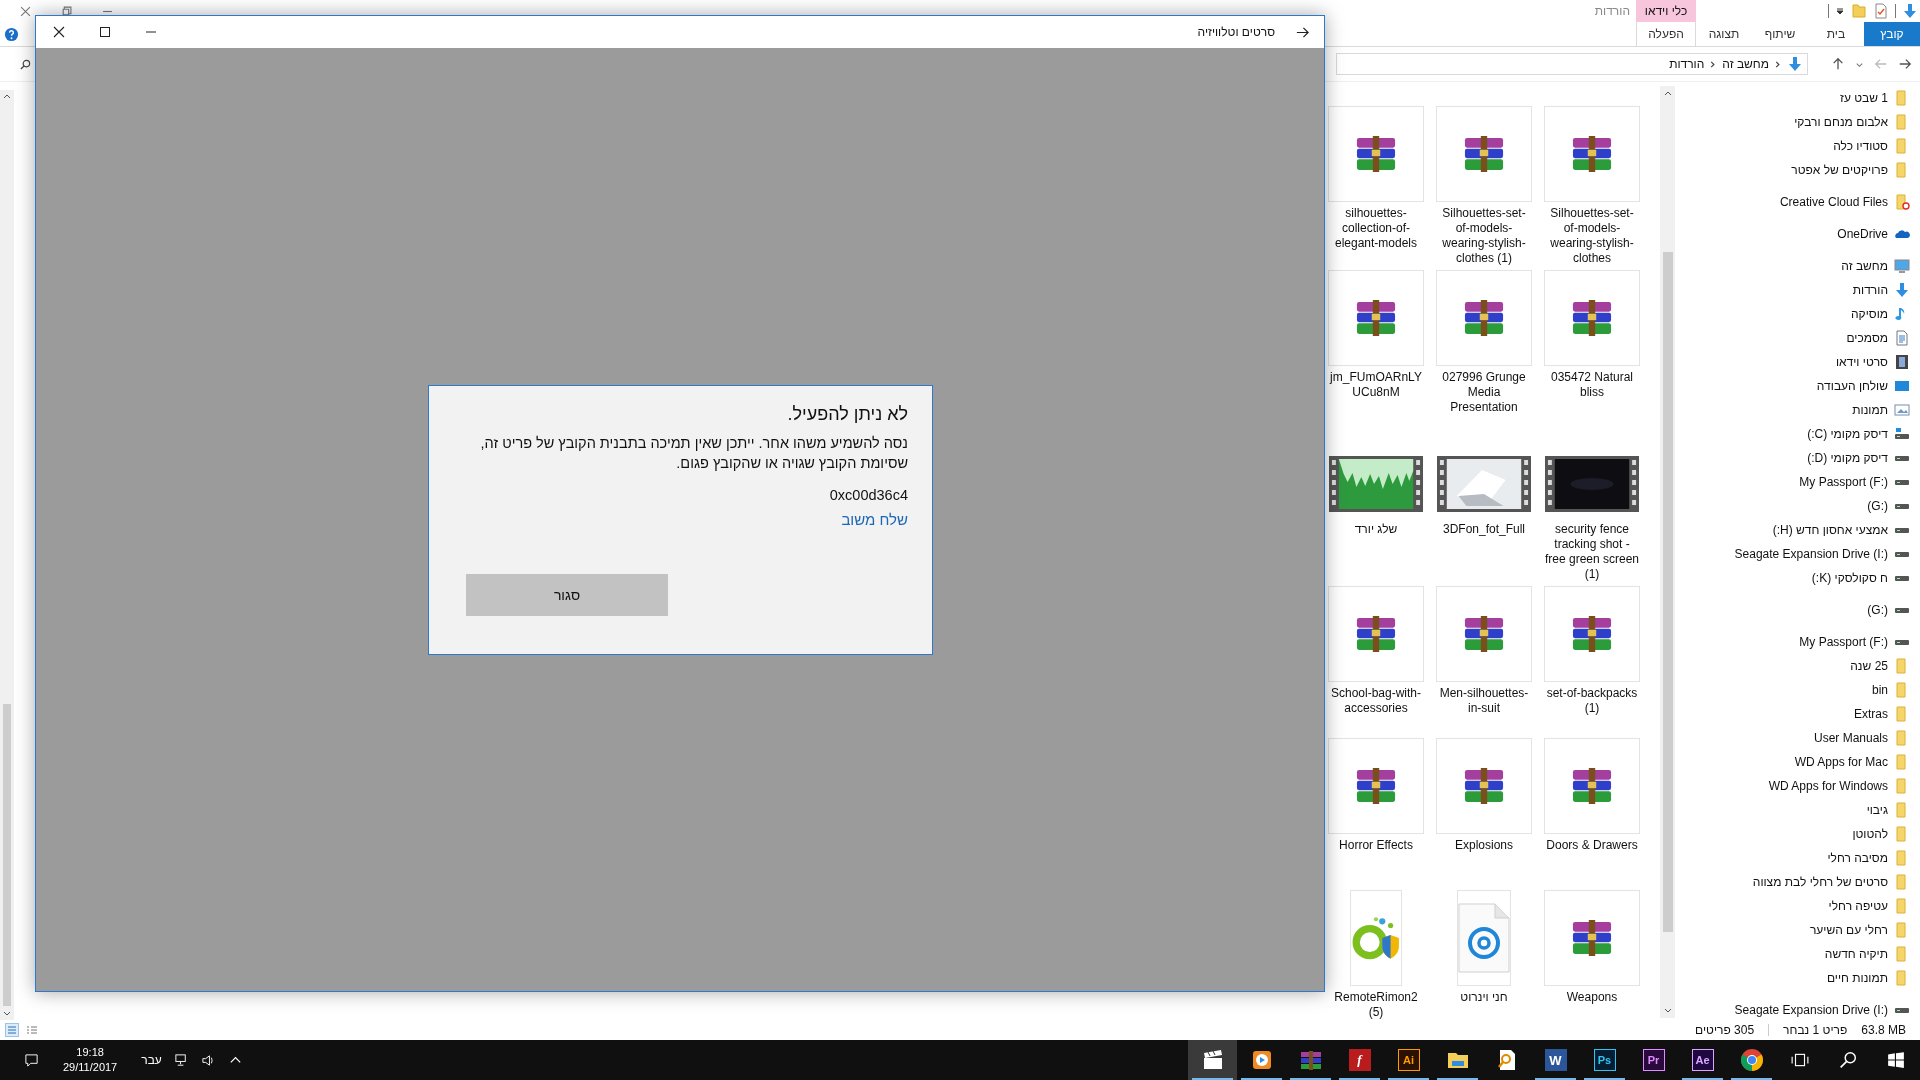  What do you see at coordinates (1860, 146) in the screenshot?
I see `nav-item: סטודיו כלה` at bounding box center [1860, 146].